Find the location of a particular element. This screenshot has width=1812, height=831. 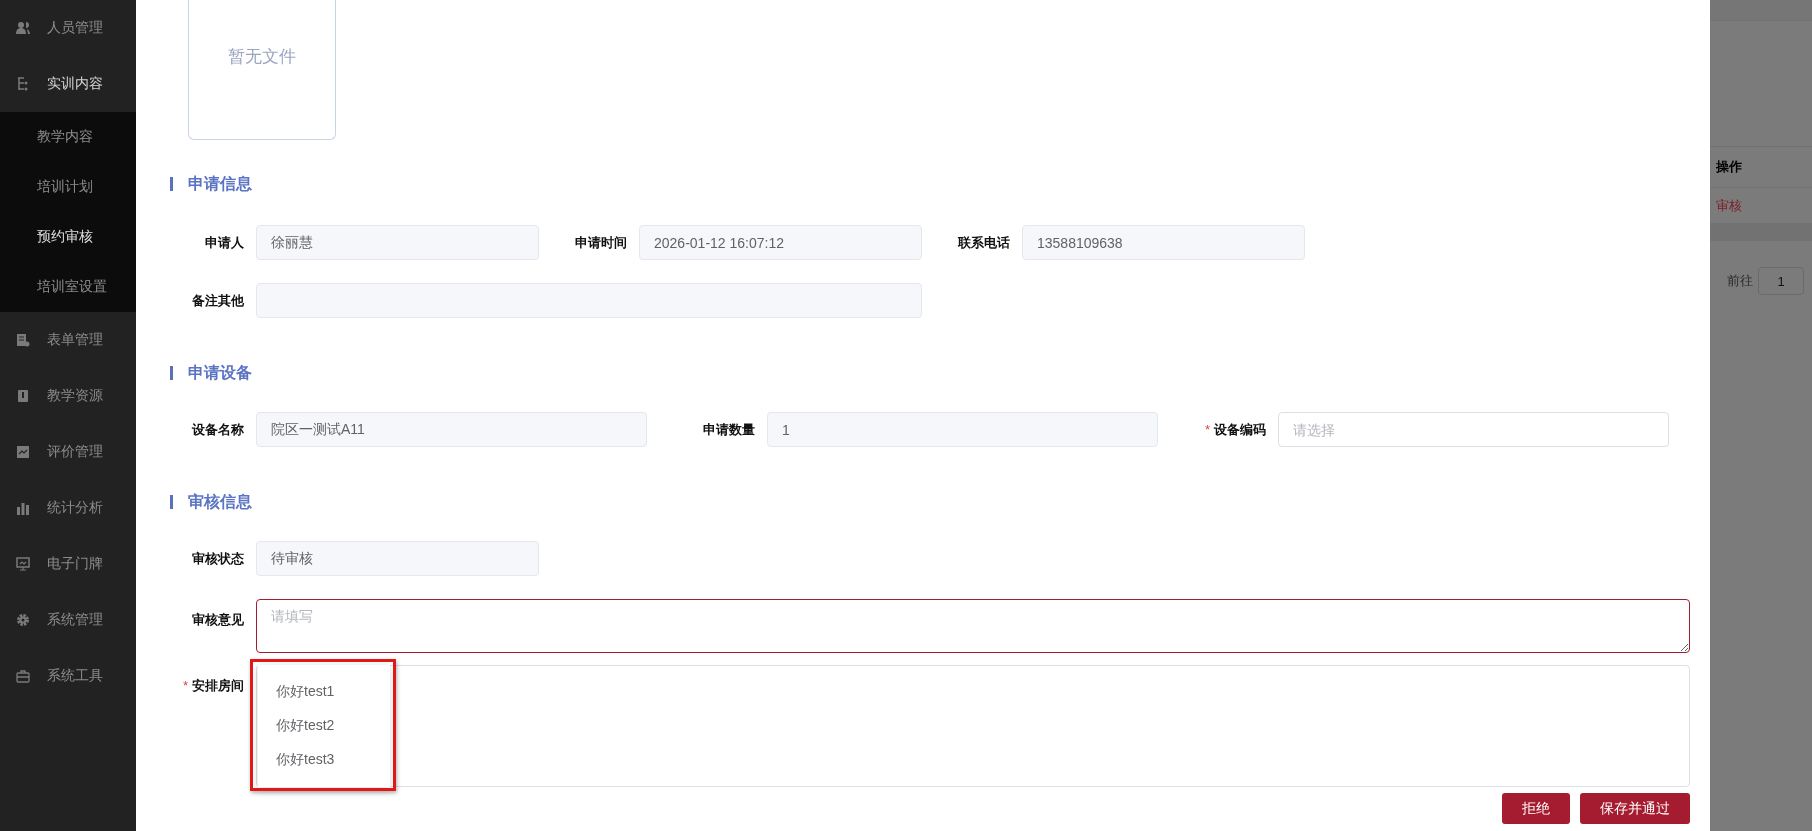

input-field: 请选择 is located at coordinates (1473, 429).